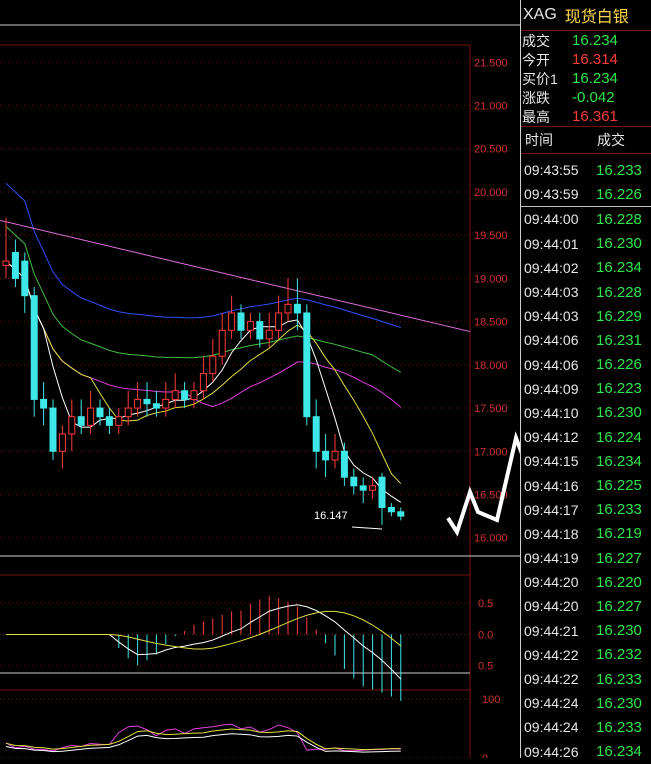  What do you see at coordinates (619, 486) in the screenshot?
I see `tick-price: 16.225` at bounding box center [619, 486].